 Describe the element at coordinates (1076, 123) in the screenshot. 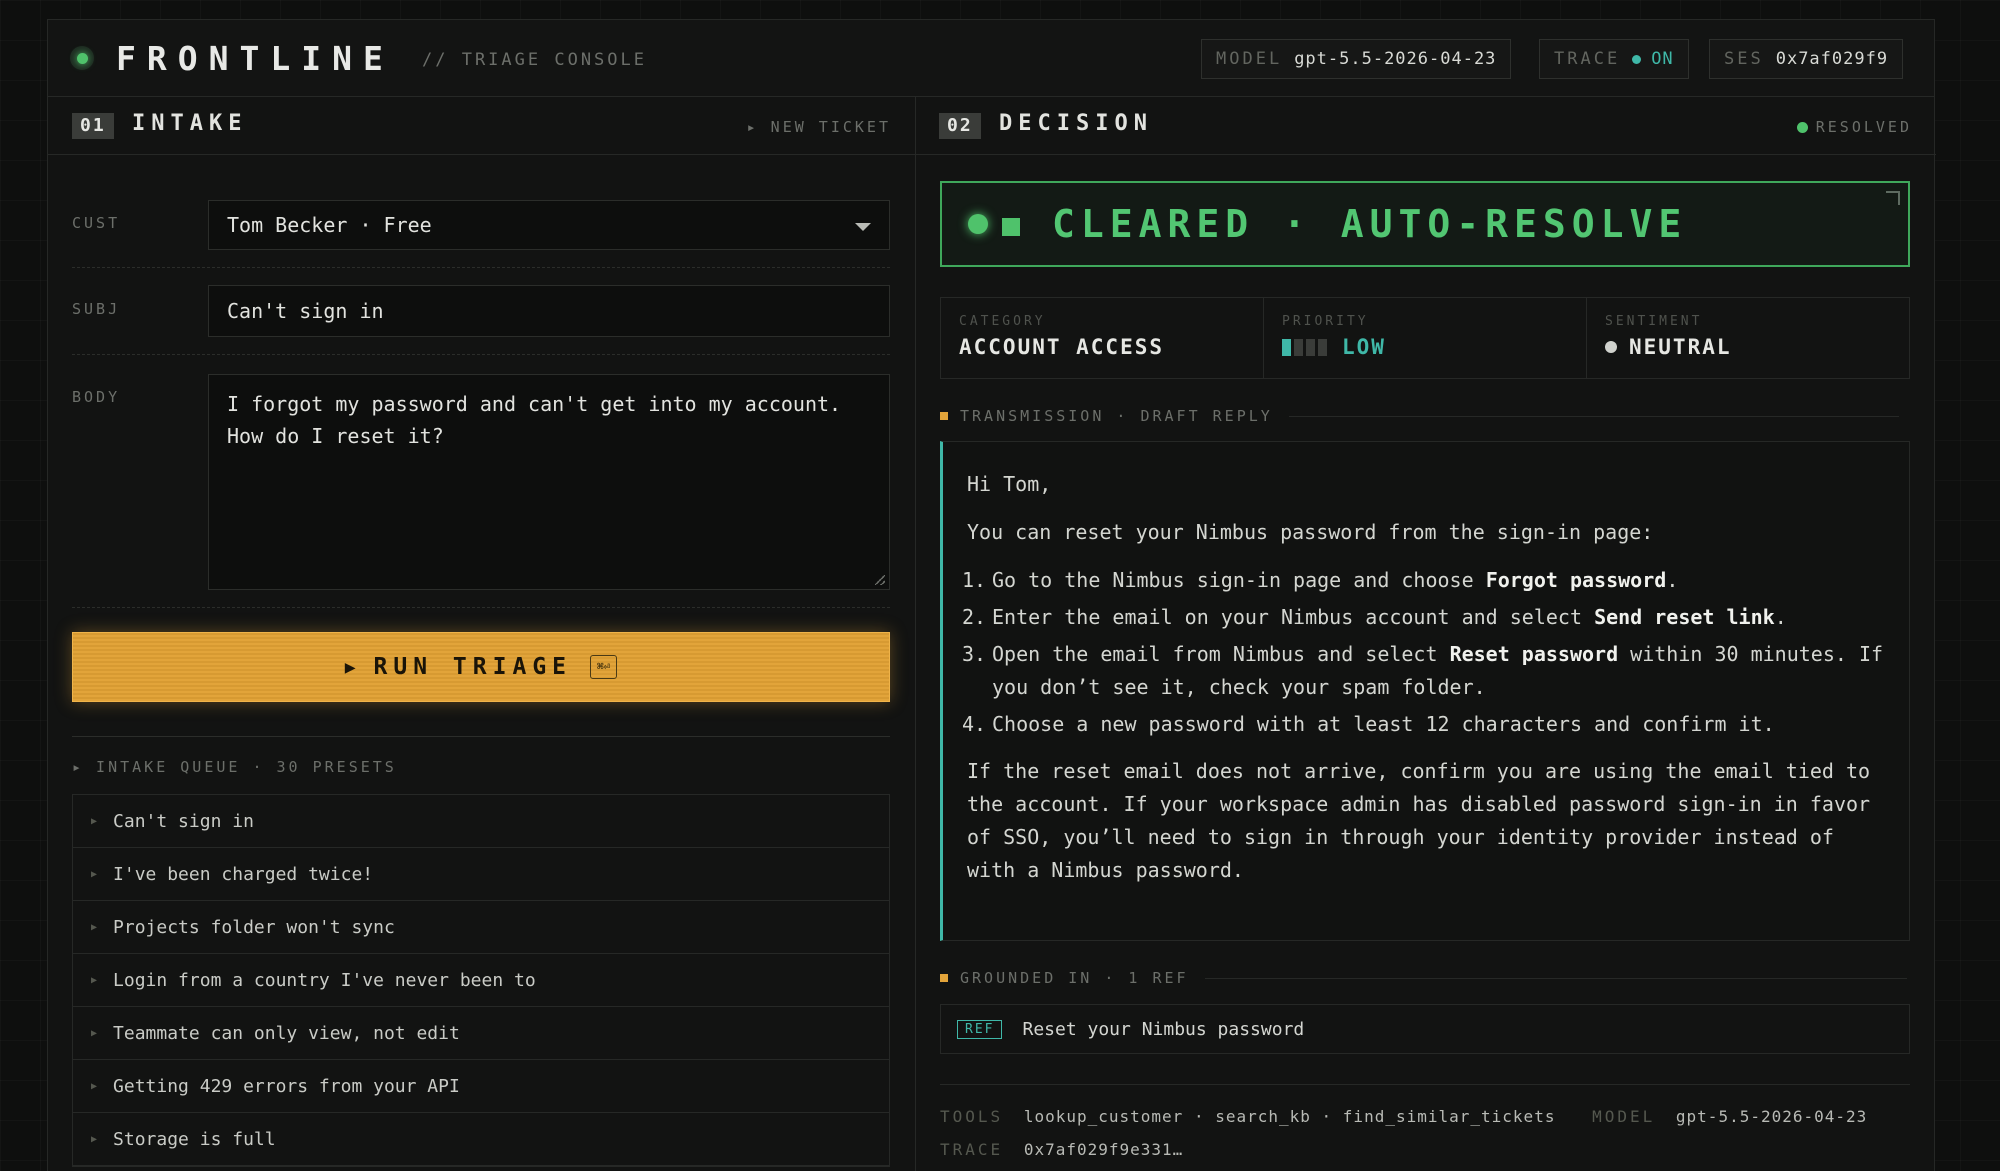

I see `decision-title: DECISION` at that location.